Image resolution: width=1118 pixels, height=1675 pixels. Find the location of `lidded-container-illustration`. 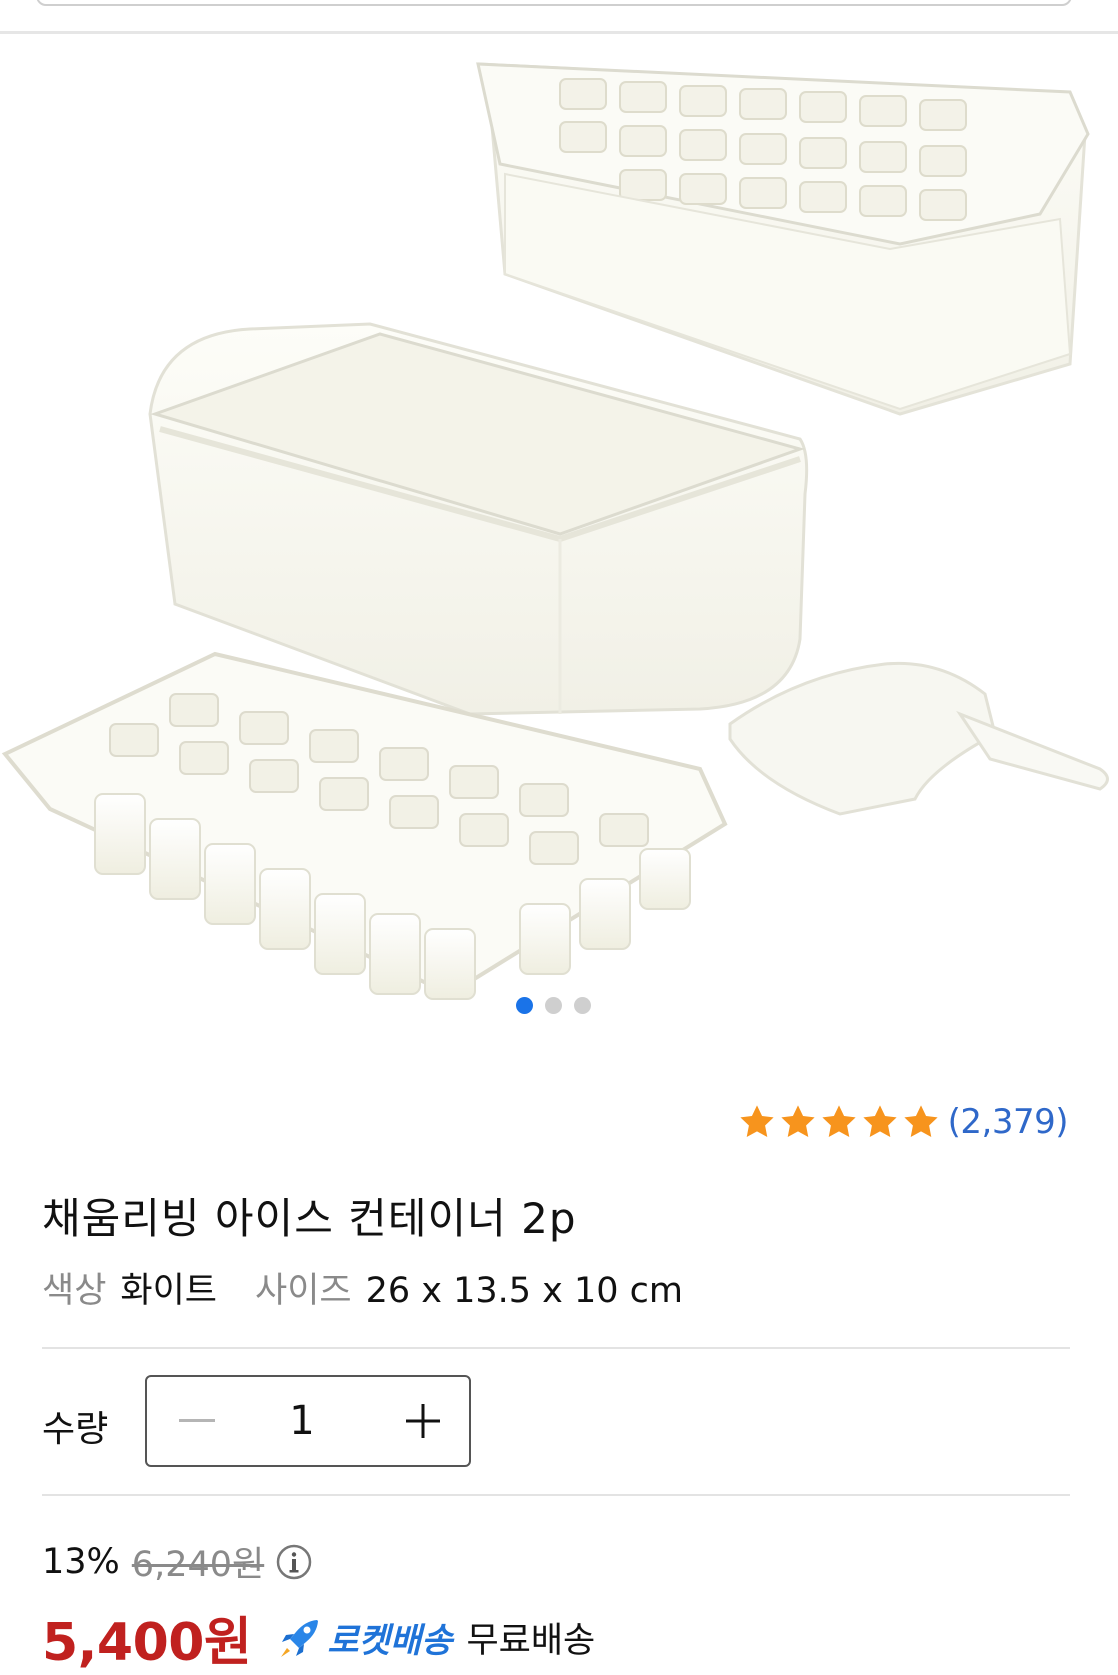

lidded-container-illustration is located at coordinates (783, 239).